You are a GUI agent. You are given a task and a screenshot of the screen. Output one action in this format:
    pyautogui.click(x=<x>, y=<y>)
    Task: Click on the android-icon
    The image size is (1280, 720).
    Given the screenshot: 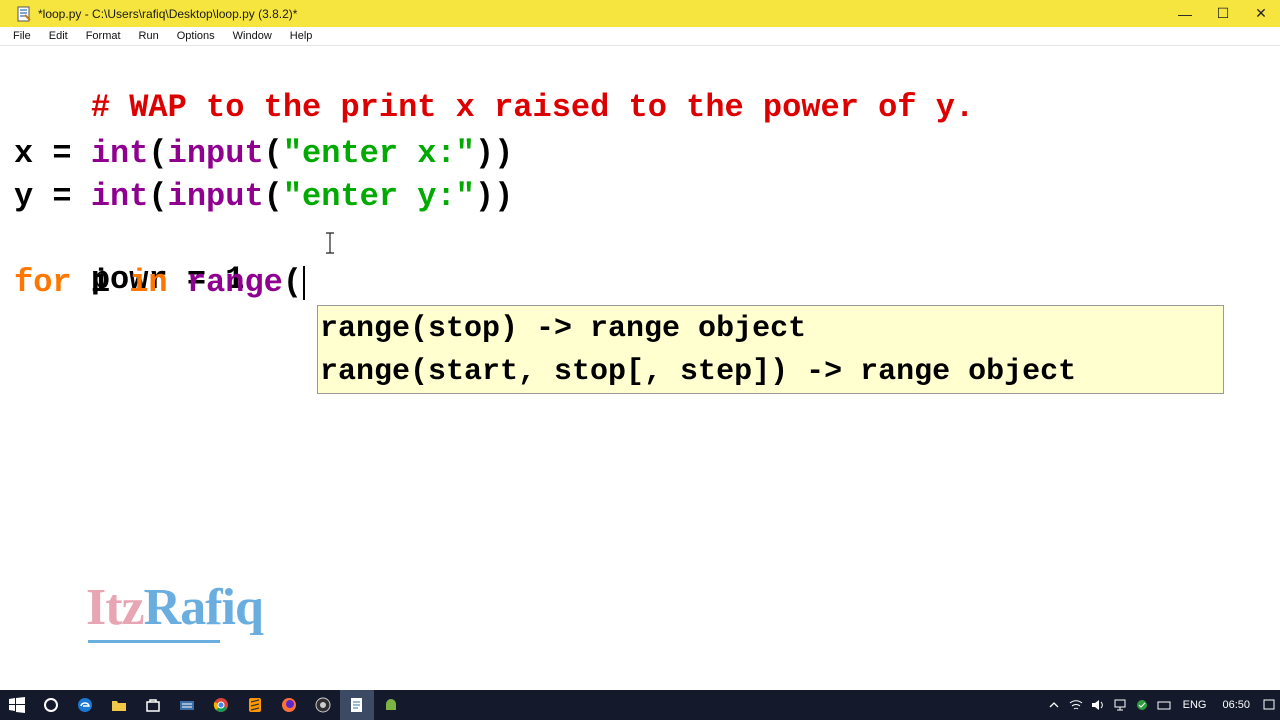 What is the action you would take?
    pyautogui.click(x=391, y=705)
    